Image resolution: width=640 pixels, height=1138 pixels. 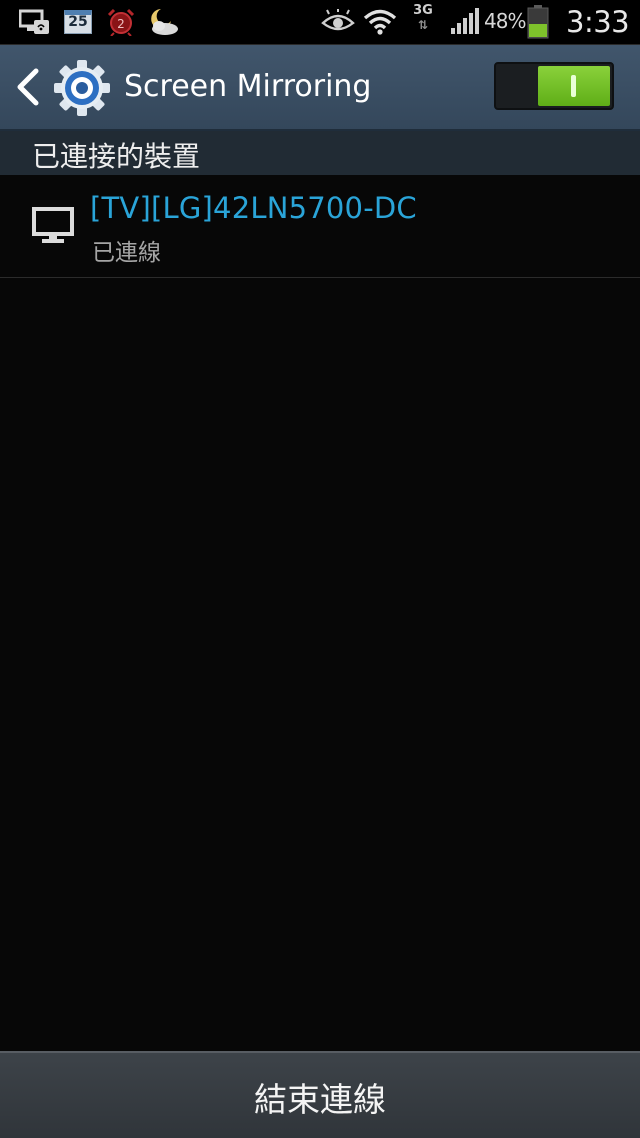 I want to click on calendar-icon: 25, so click(x=78, y=22).